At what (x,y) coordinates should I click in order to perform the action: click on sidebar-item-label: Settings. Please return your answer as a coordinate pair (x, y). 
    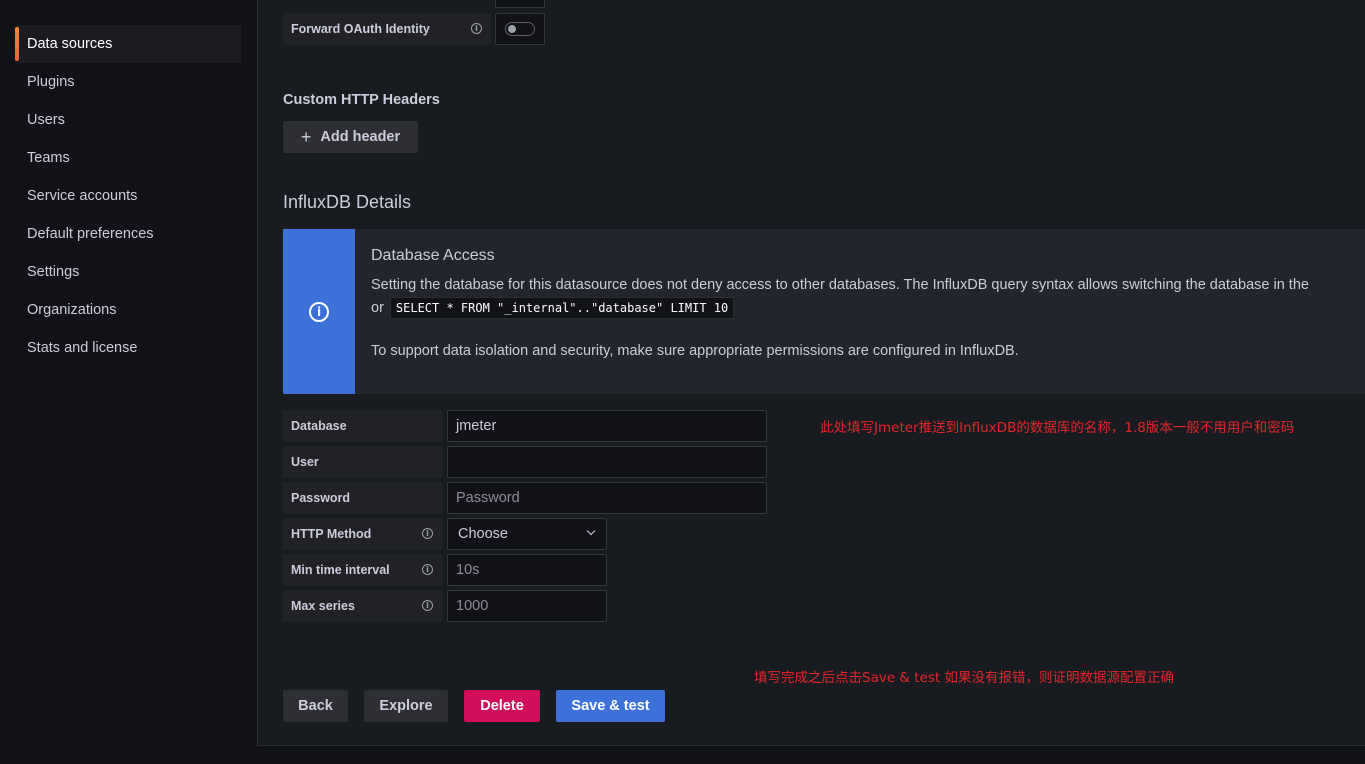
    Looking at the image, I should click on (53, 272).